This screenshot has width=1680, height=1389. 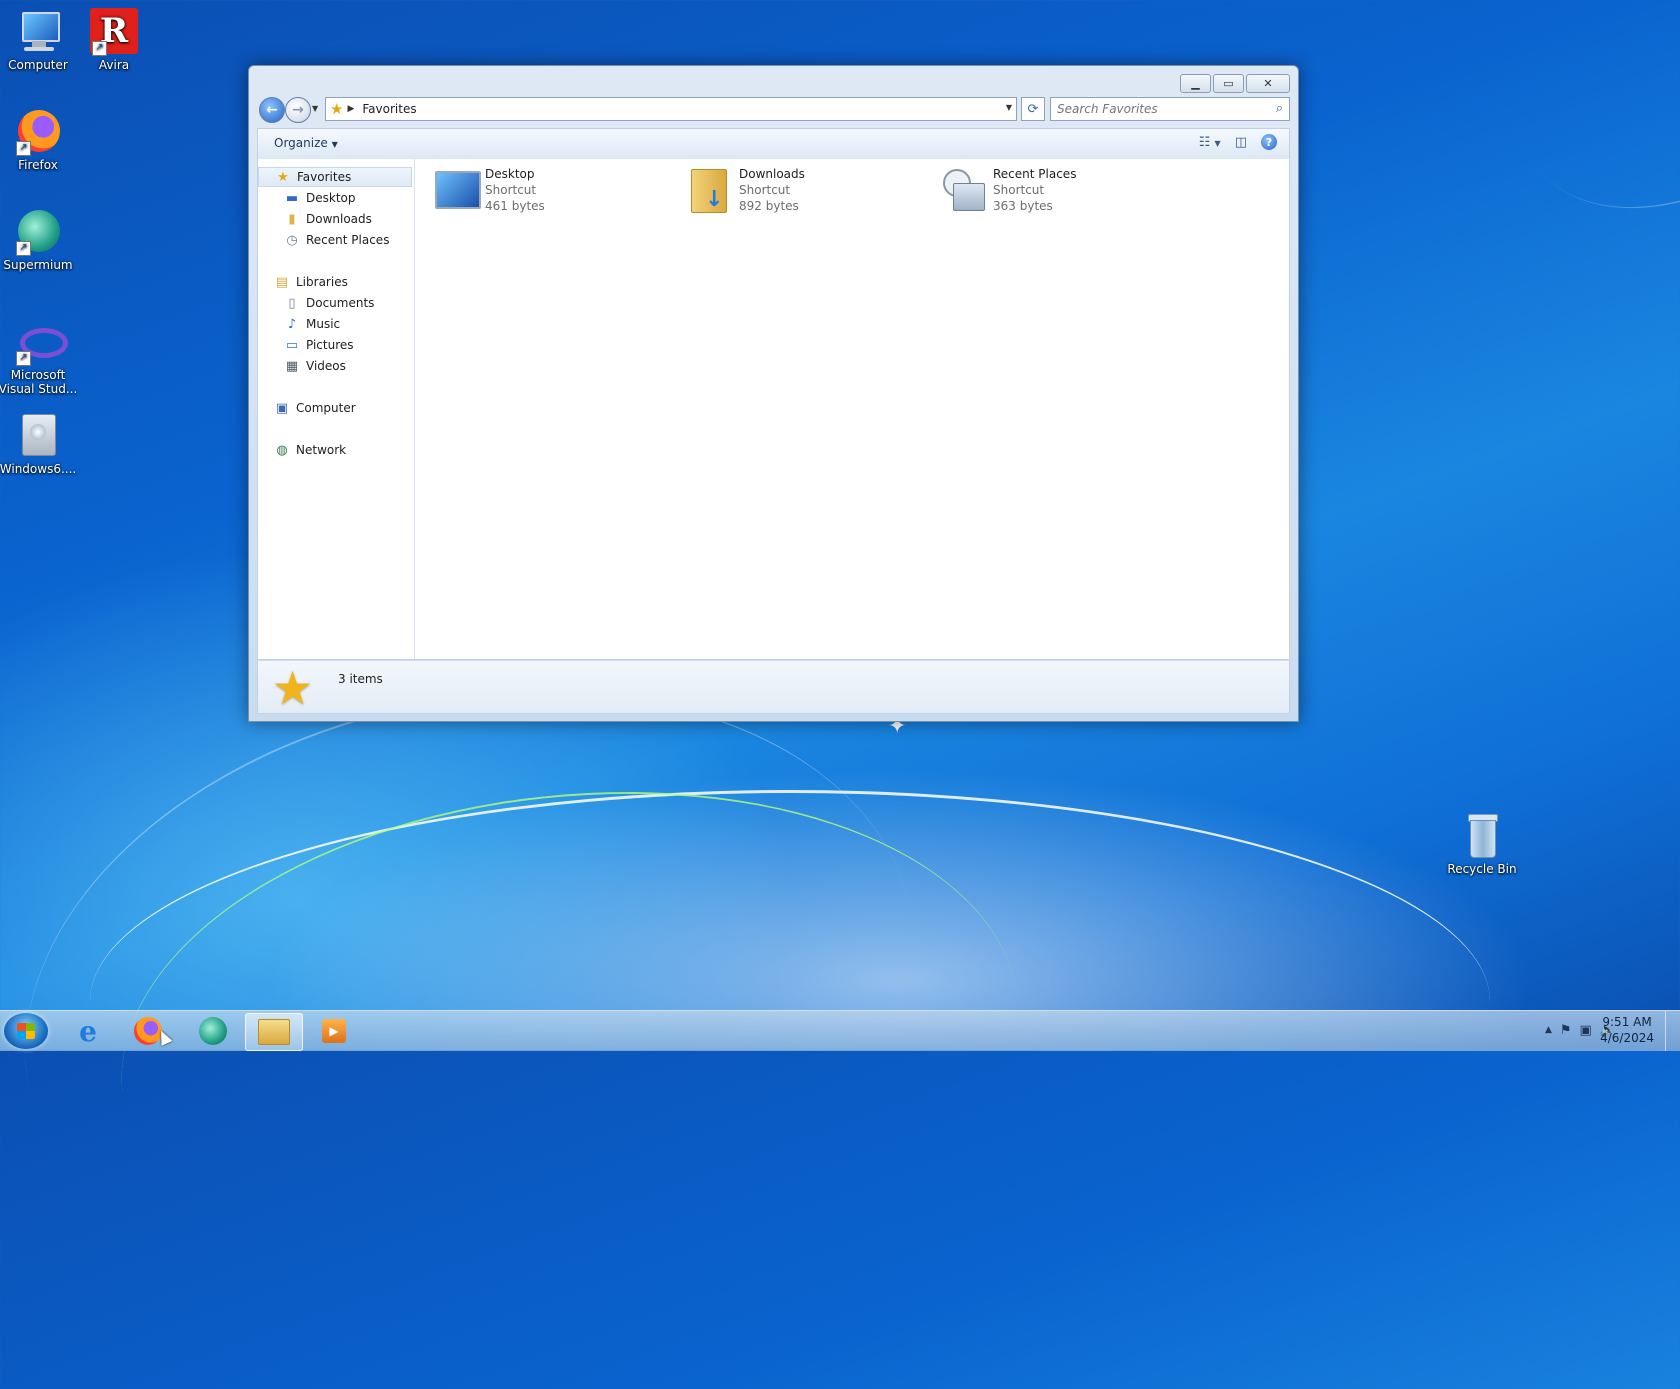 What do you see at coordinates (306, 143) in the screenshot?
I see `organize-menu-button: Organize ▼` at bounding box center [306, 143].